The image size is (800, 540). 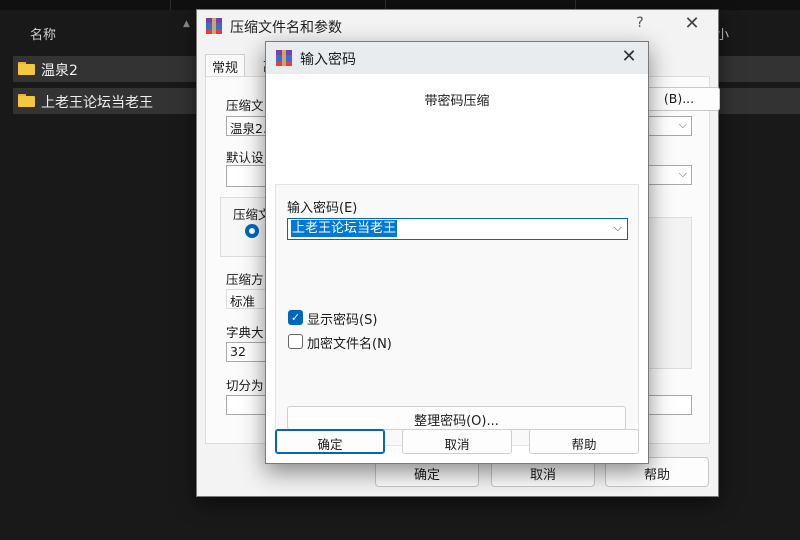 What do you see at coordinates (584, 441) in the screenshot?
I see `help-button: 帮助` at bounding box center [584, 441].